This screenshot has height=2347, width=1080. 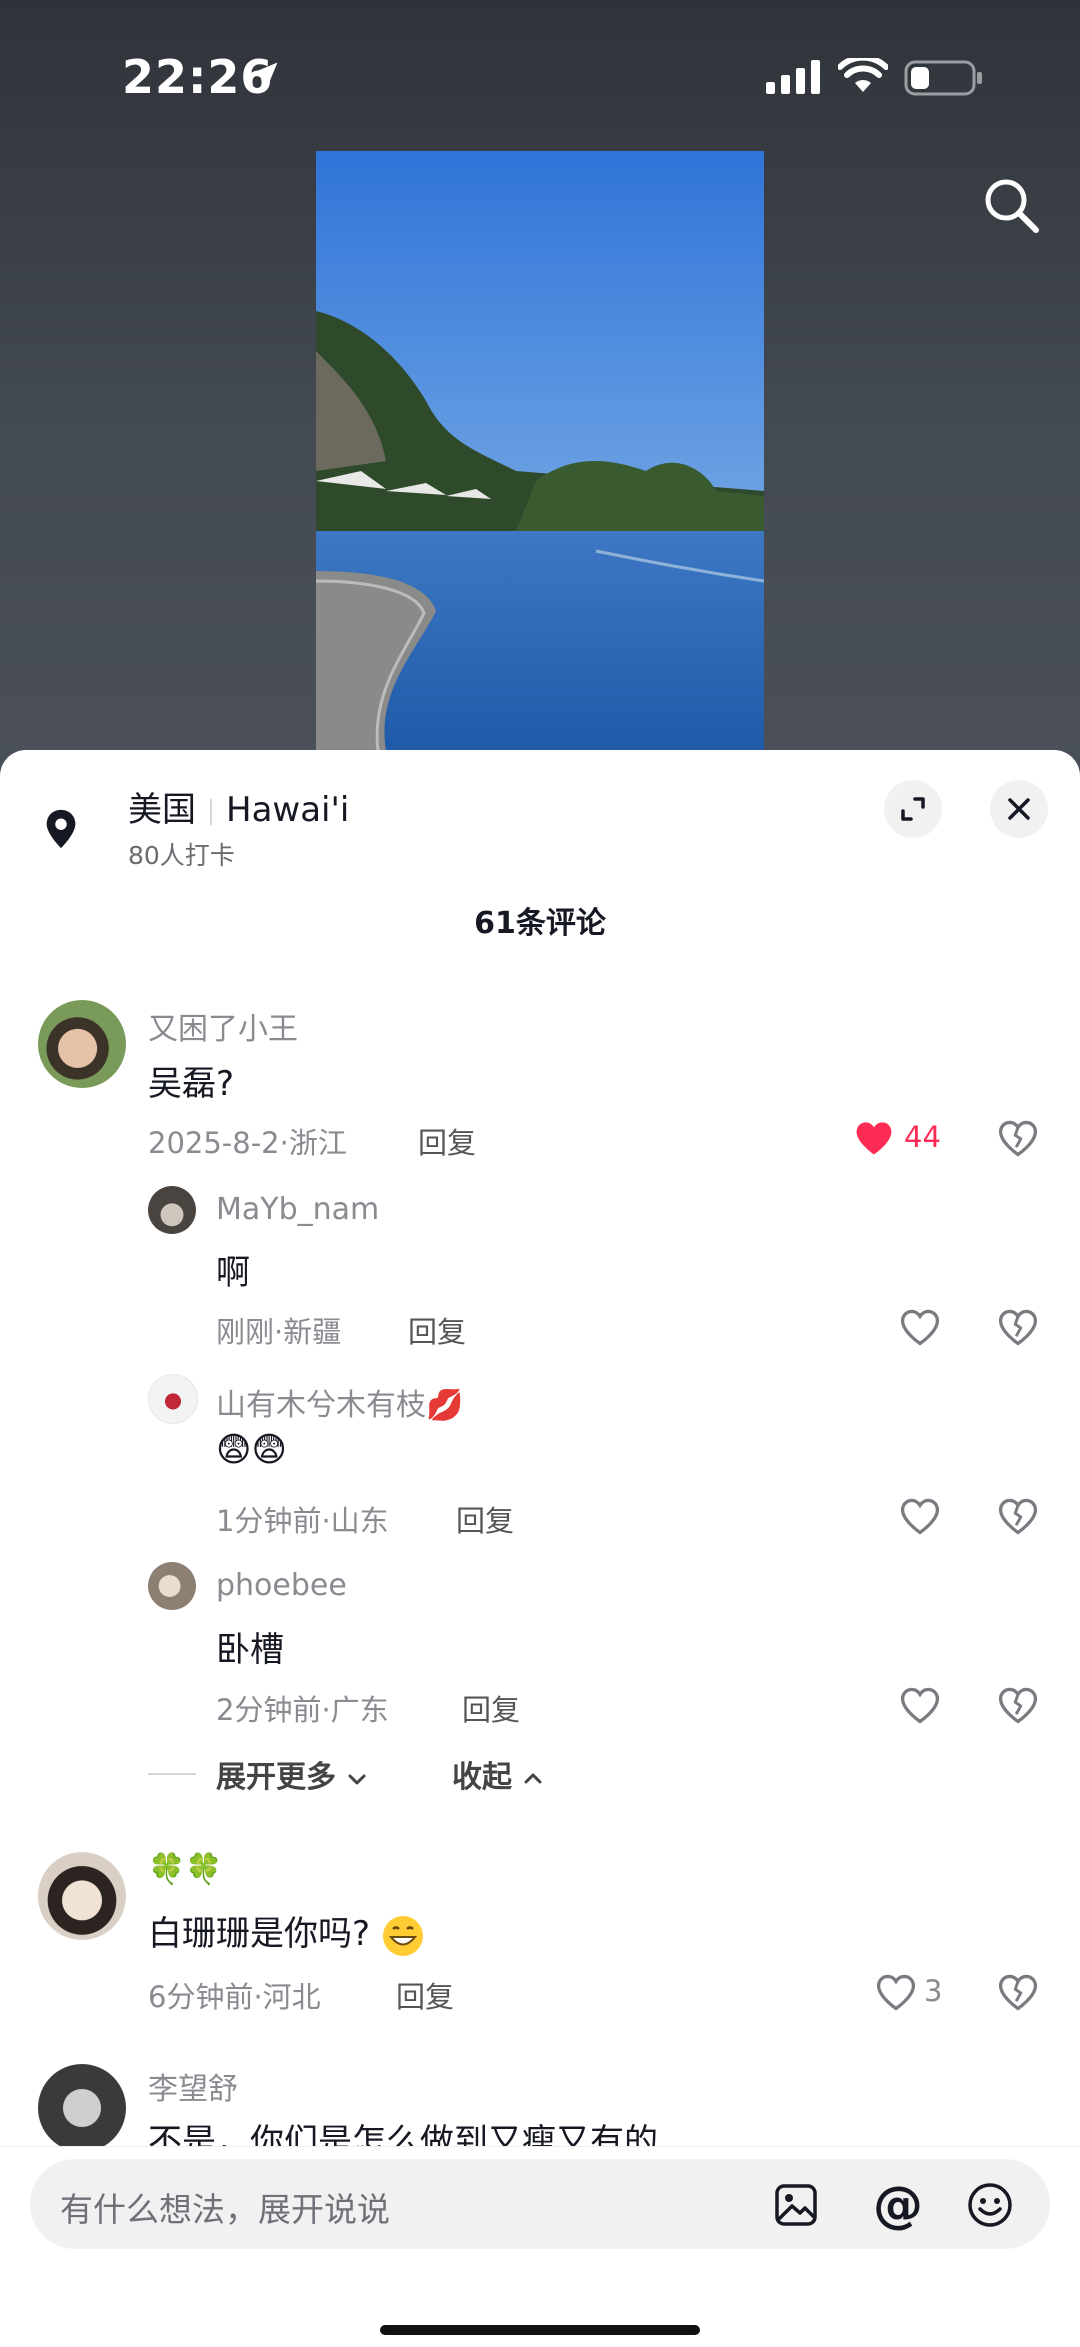 What do you see at coordinates (245, 1332) in the screenshot?
I see `comment-date: 刚刚` at bounding box center [245, 1332].